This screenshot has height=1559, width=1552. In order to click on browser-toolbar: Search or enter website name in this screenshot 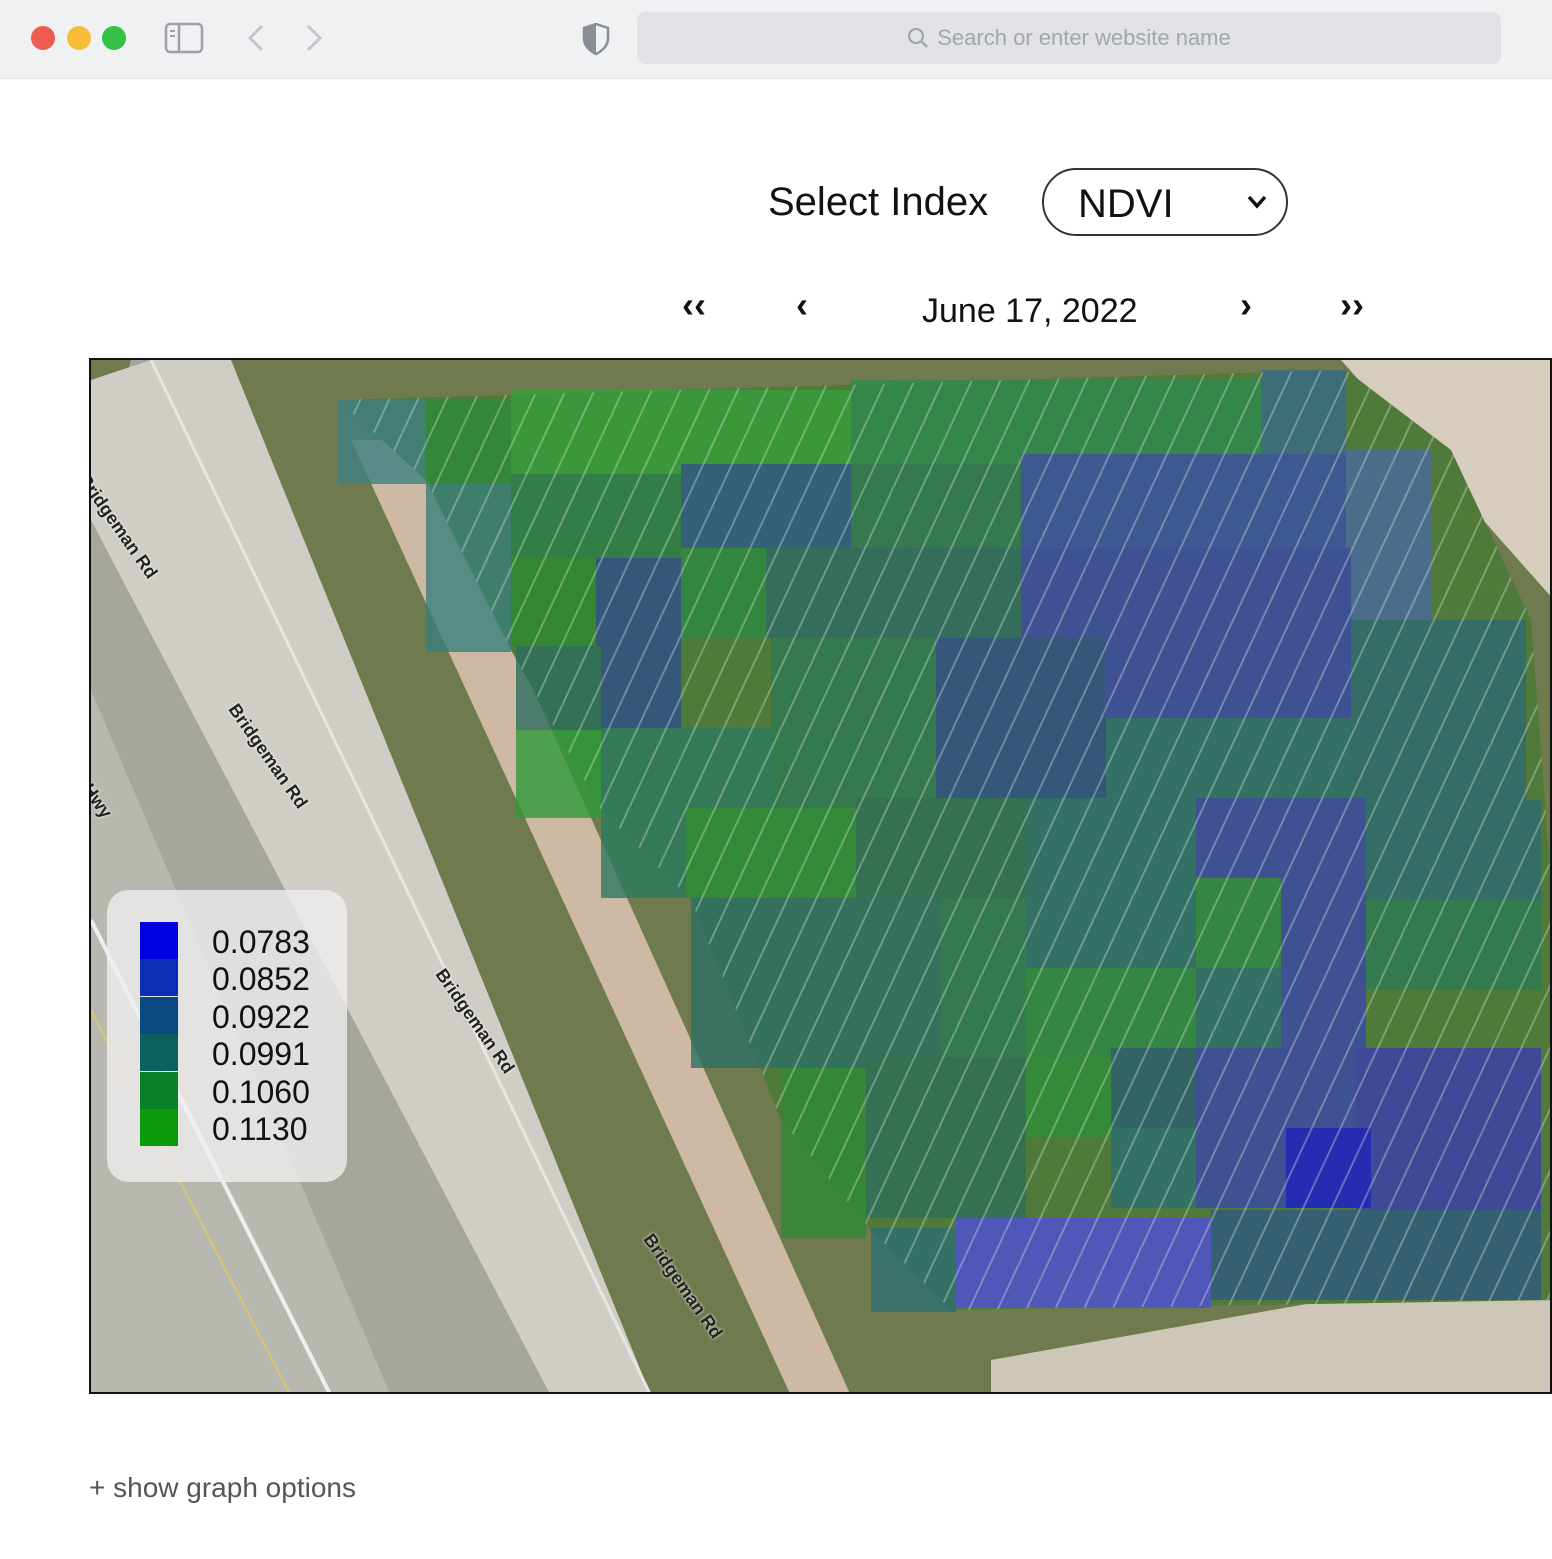, I will do `click(776, 39)`.